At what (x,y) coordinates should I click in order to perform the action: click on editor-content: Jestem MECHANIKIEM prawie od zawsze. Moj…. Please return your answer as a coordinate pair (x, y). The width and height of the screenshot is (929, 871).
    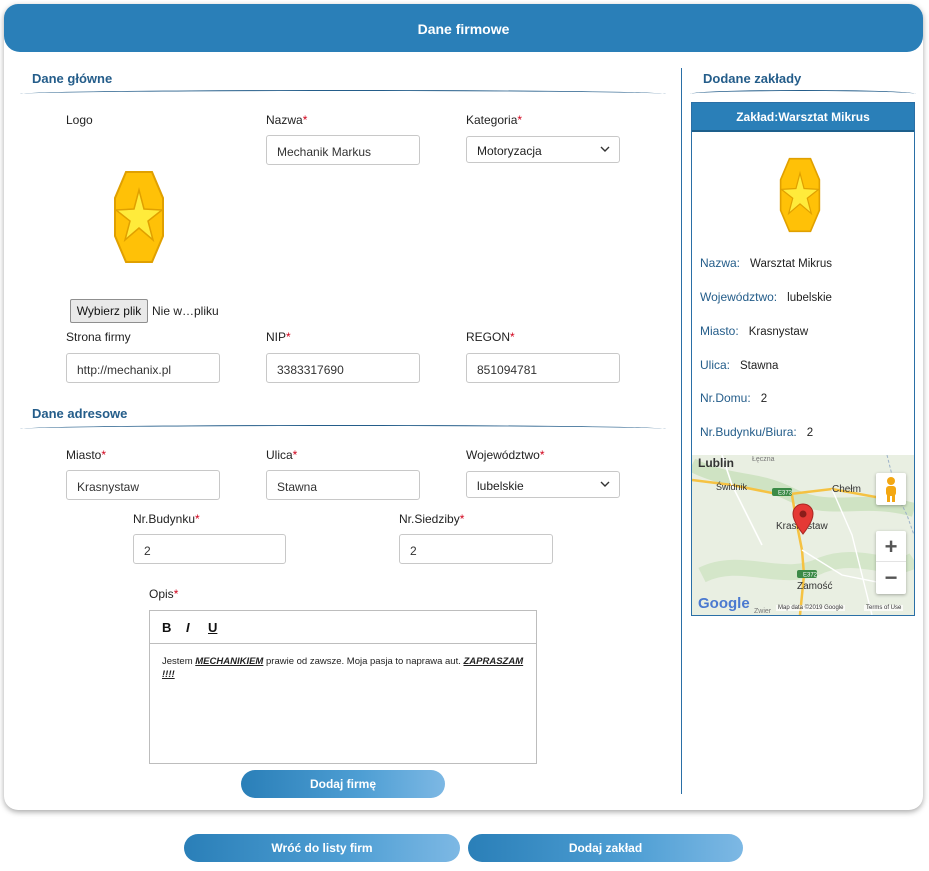
    Looking at the image, I should click on (343, 668).